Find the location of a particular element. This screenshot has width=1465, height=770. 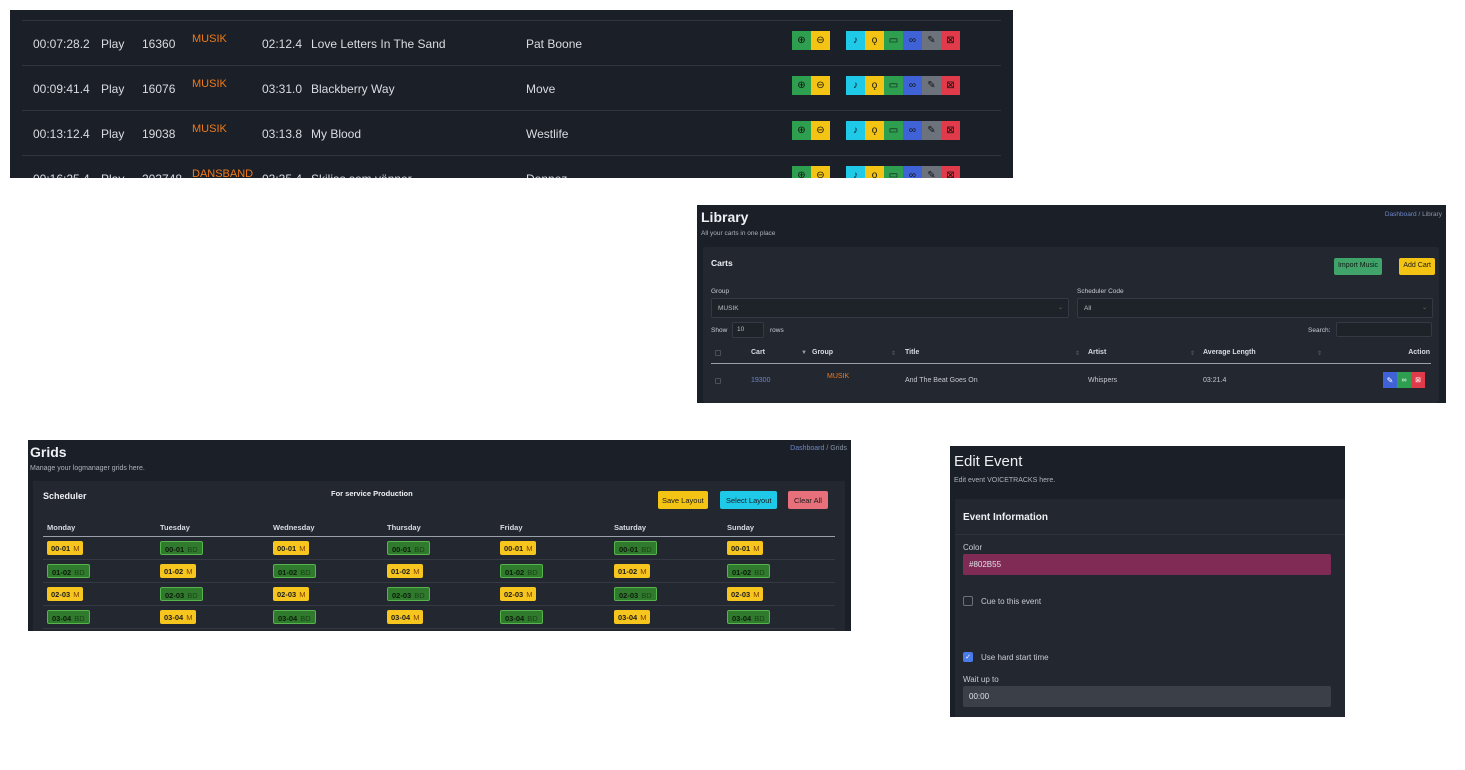

wait-up-to-input: 00:00 is located at coordinates (1147, 696).